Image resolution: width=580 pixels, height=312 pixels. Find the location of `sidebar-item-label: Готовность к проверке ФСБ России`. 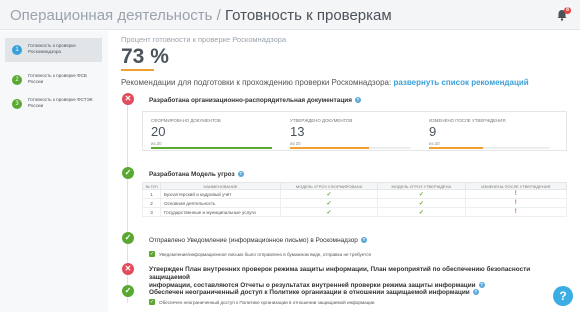

sidebar-item-label: Готовность к проверке ФСБ России is located at coordinates (57, 78).